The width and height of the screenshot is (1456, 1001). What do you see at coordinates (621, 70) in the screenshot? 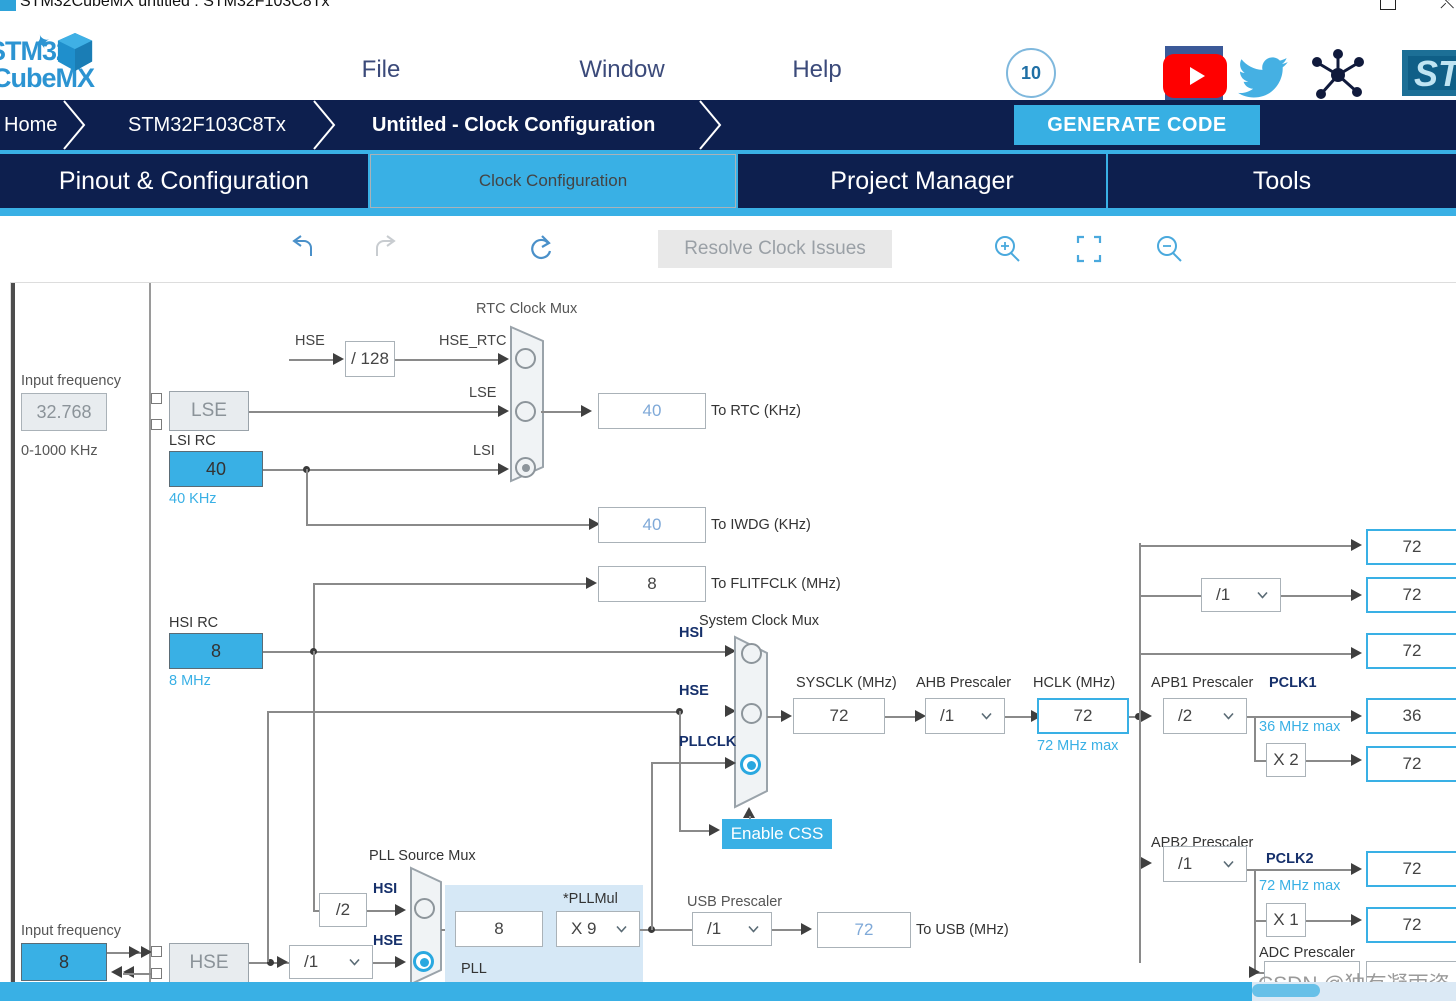
I see `menu-window: Window` at bounding box center [621, 70].